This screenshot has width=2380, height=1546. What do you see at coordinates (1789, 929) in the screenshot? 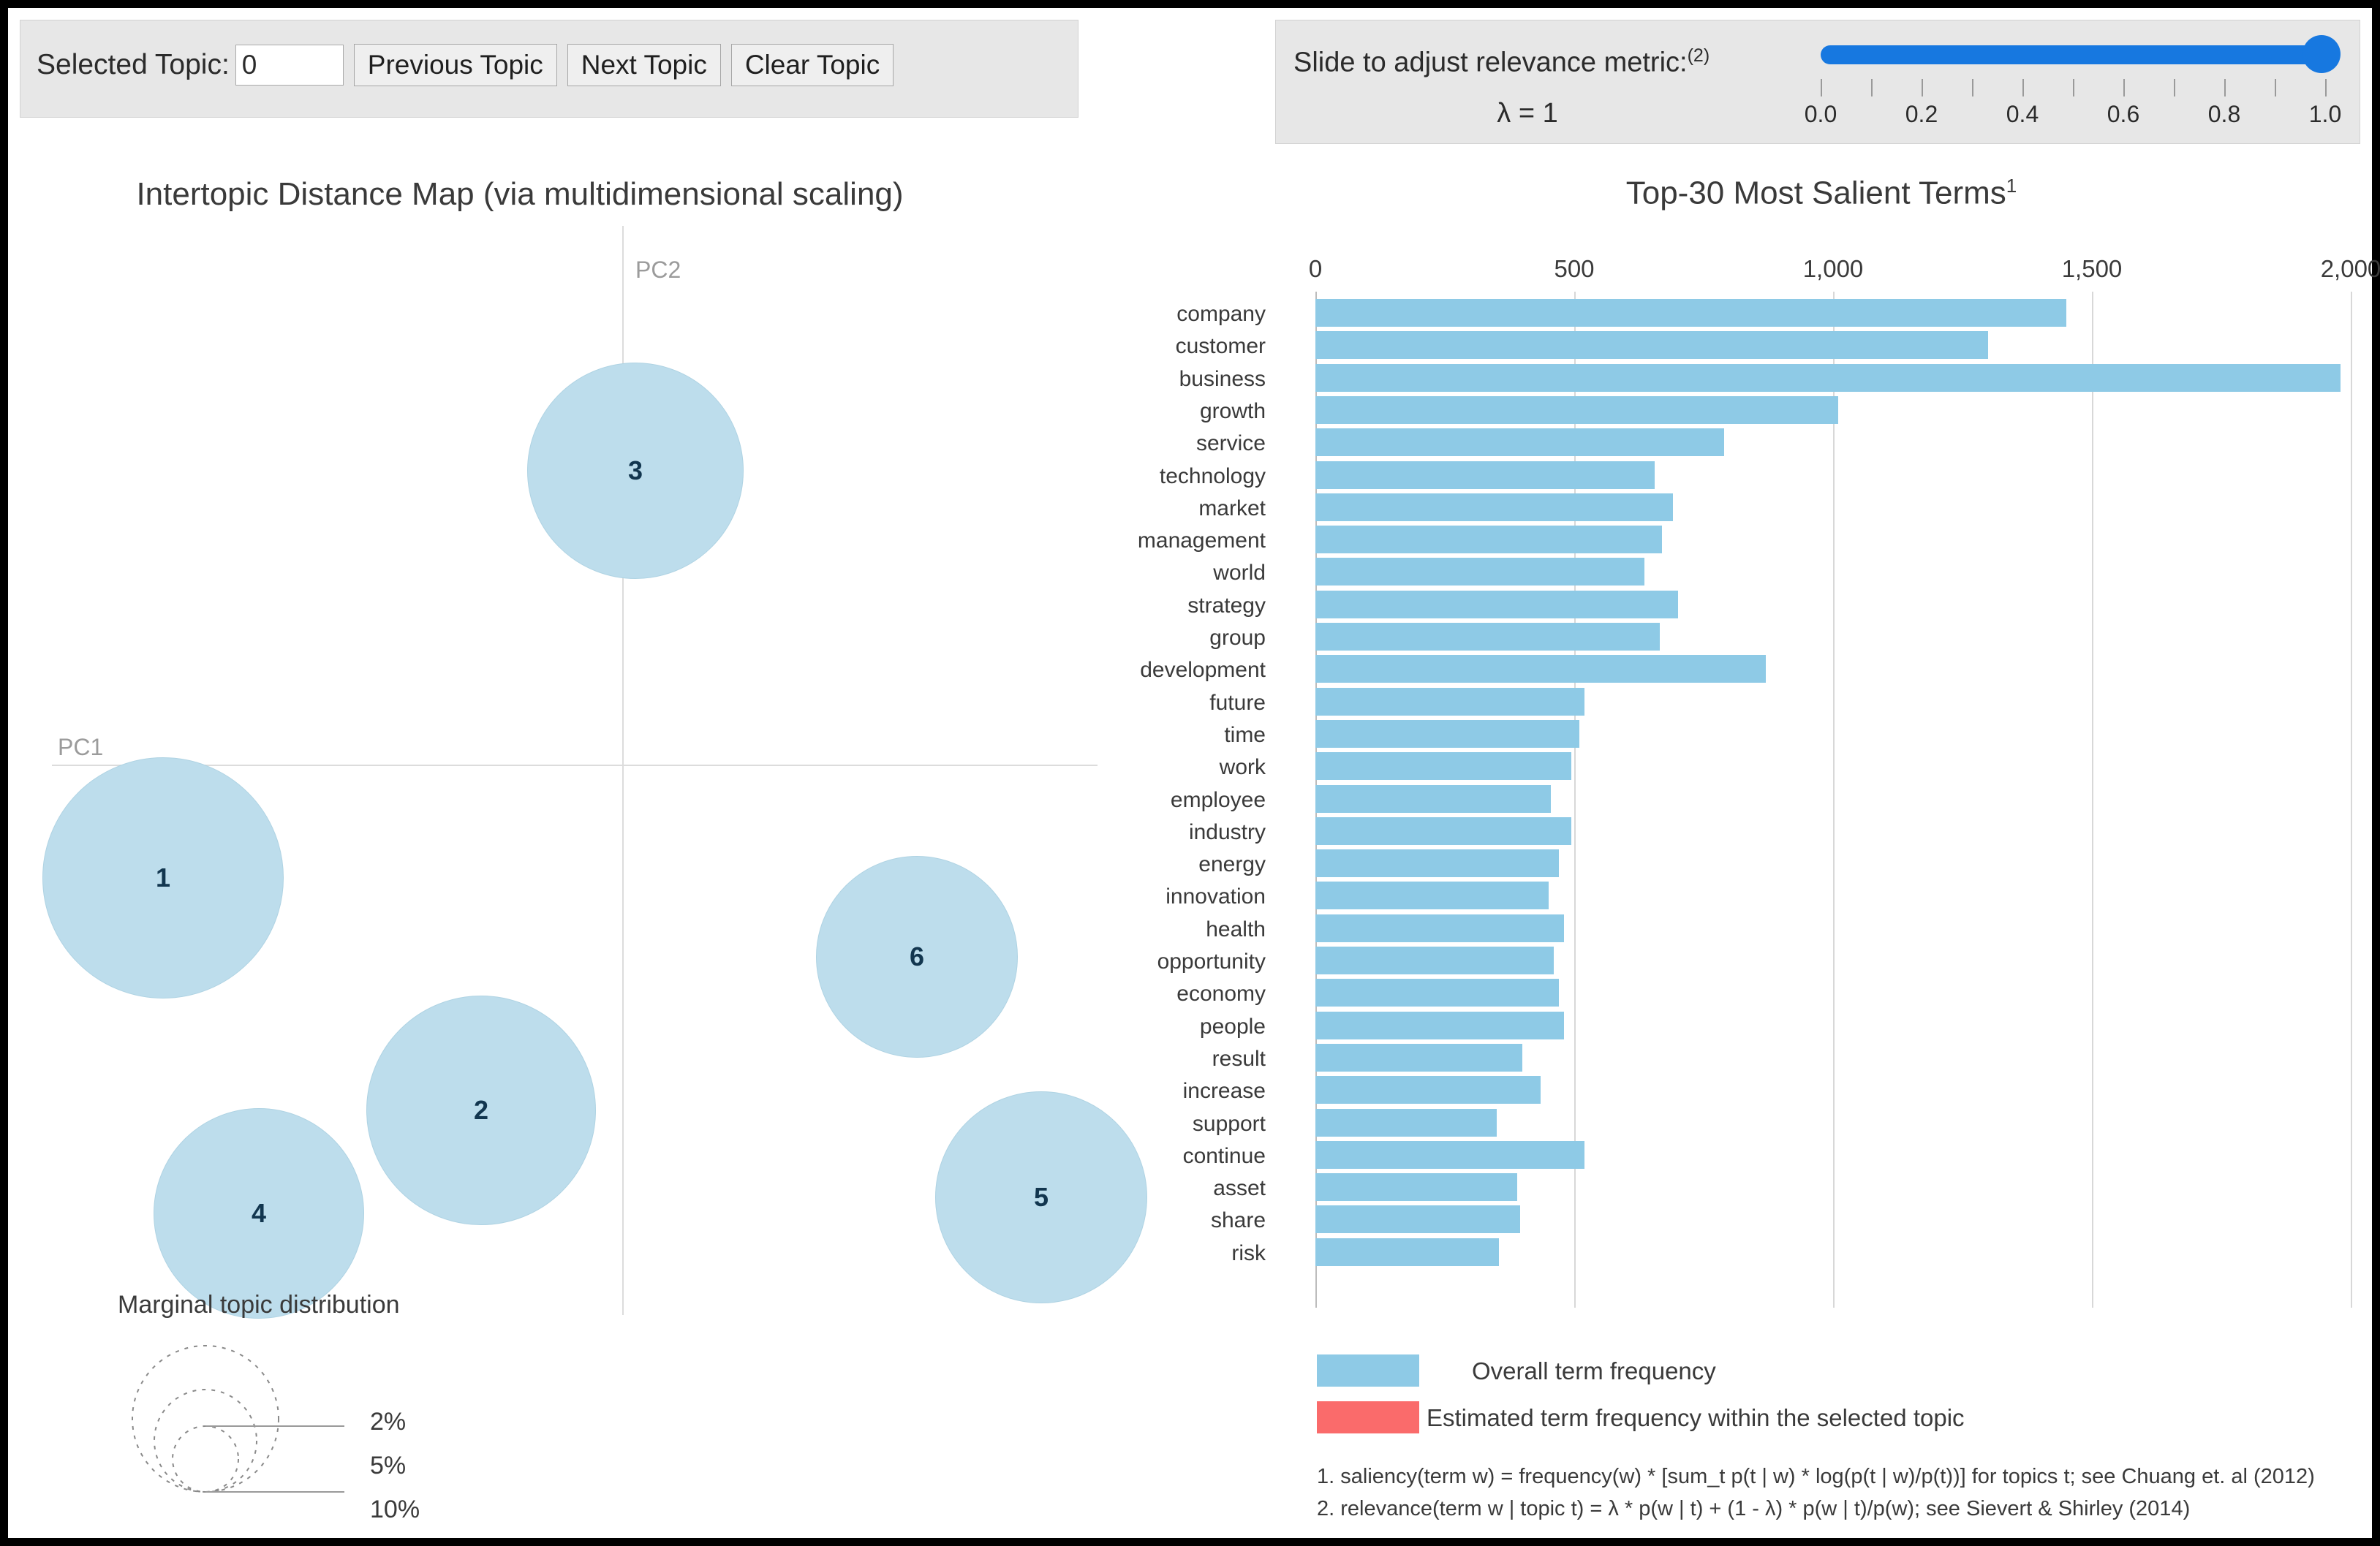
I see `term-row: health` at bounding box center [1789, 929].